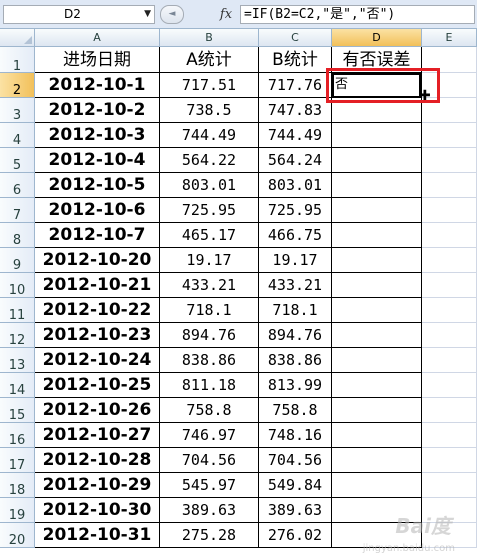 This screenshot has width=477, height=559. What do you see at coordinates (97, 260) in the screenshot?
I see `date-cell: 2012-10-20` at bounding box center [97, 260].